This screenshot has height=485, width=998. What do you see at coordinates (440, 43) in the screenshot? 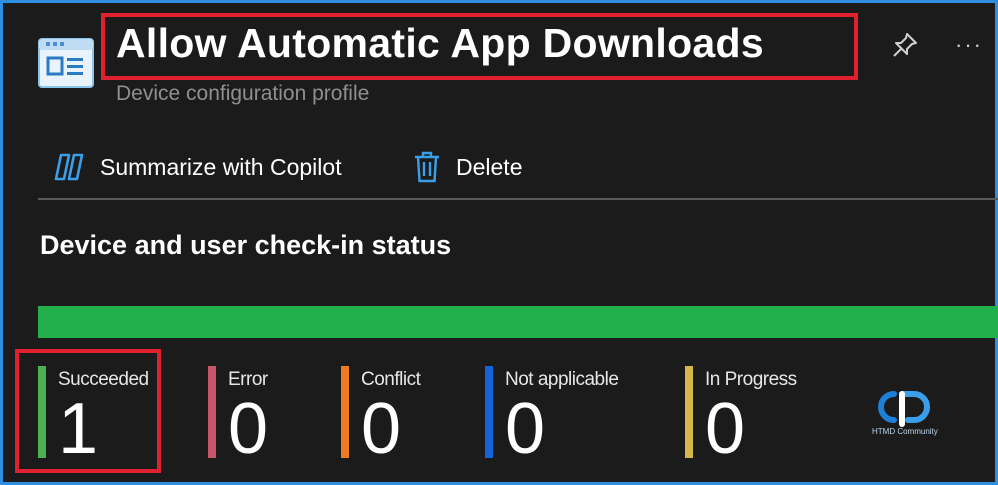
I see `page-title: Allow Automatic App Downloads` at bounding box center [440, 43].